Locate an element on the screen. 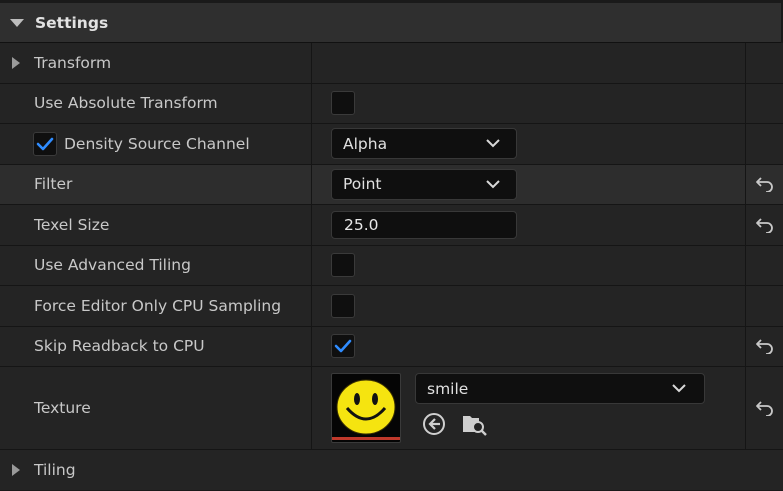  browse-to-asset-button is located at coordinates (474, 424).